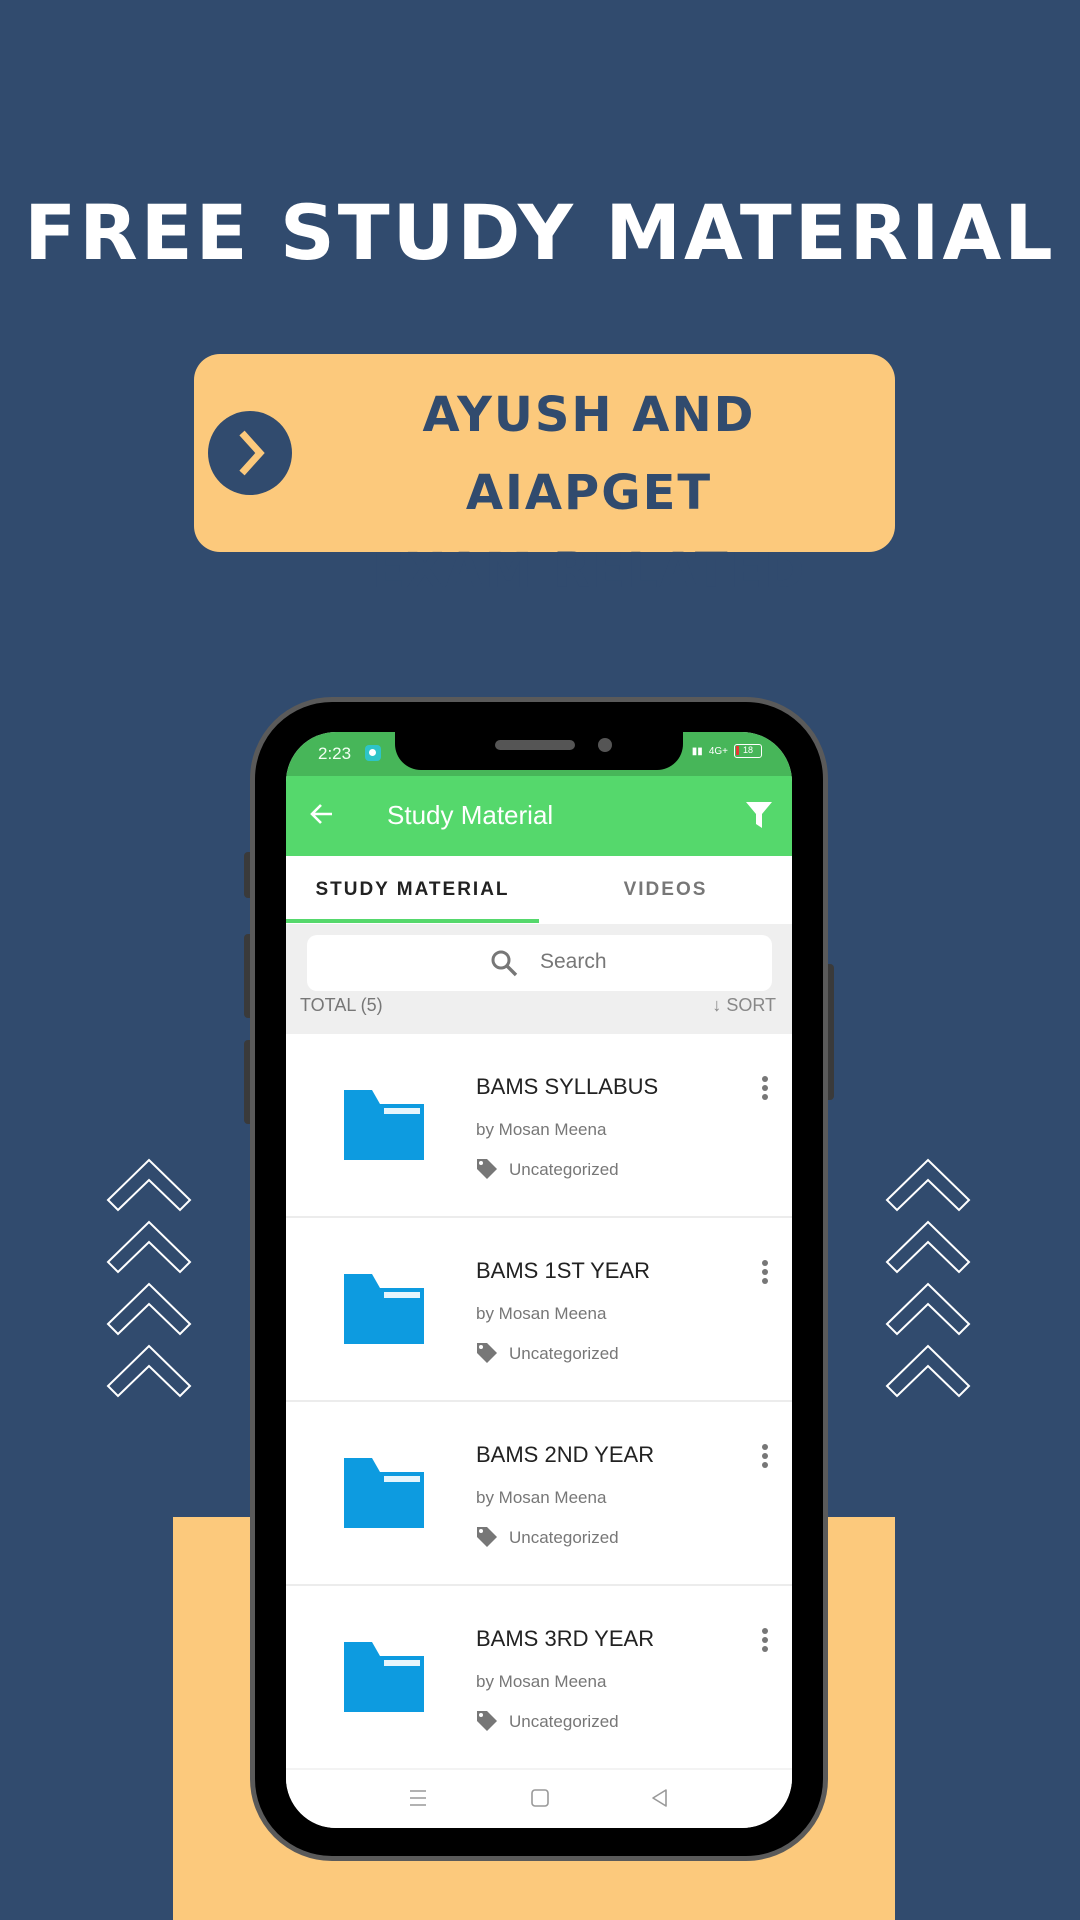 This screenshot has width=1080, height=1920. Describe the element at coordinates (697, 751) in the screenshot. I see `signal-icon: ▮▮` at that location.